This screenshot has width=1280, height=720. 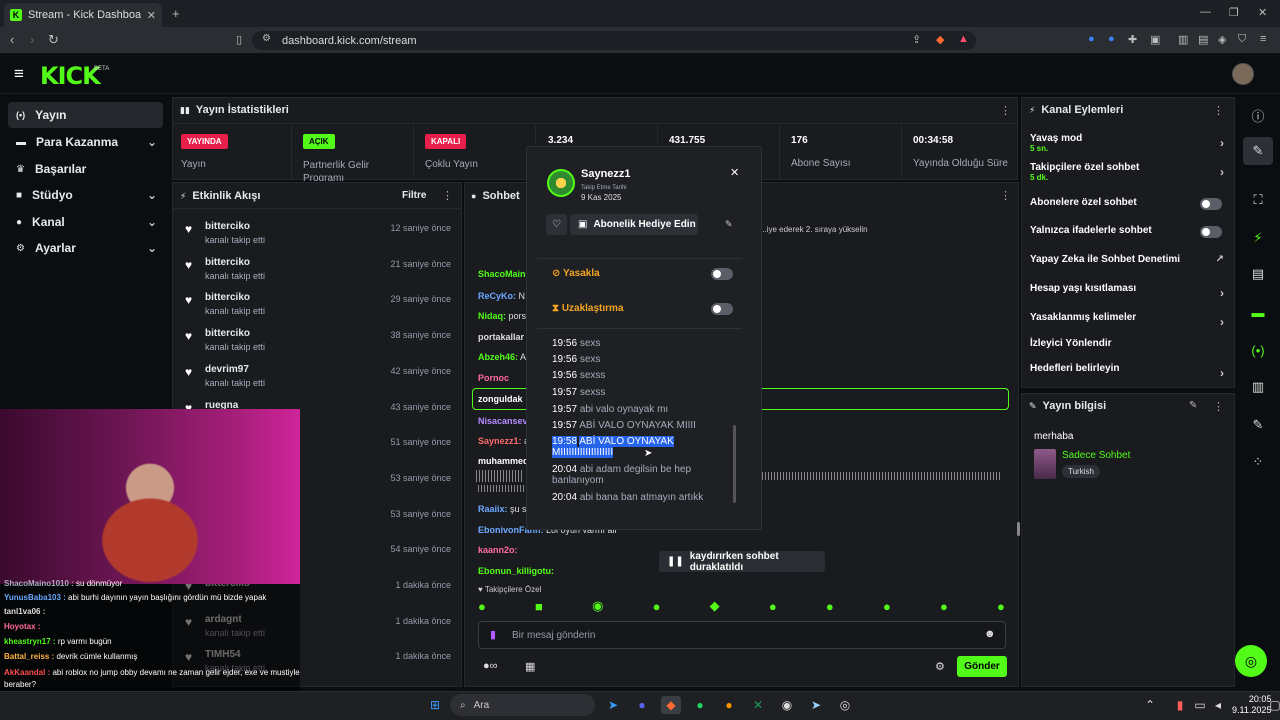 What do you see at coordinates (1258, 151) in the screenshot?
I see `edit-pencil-icon: ✎` at bounding box center [1258, 151].